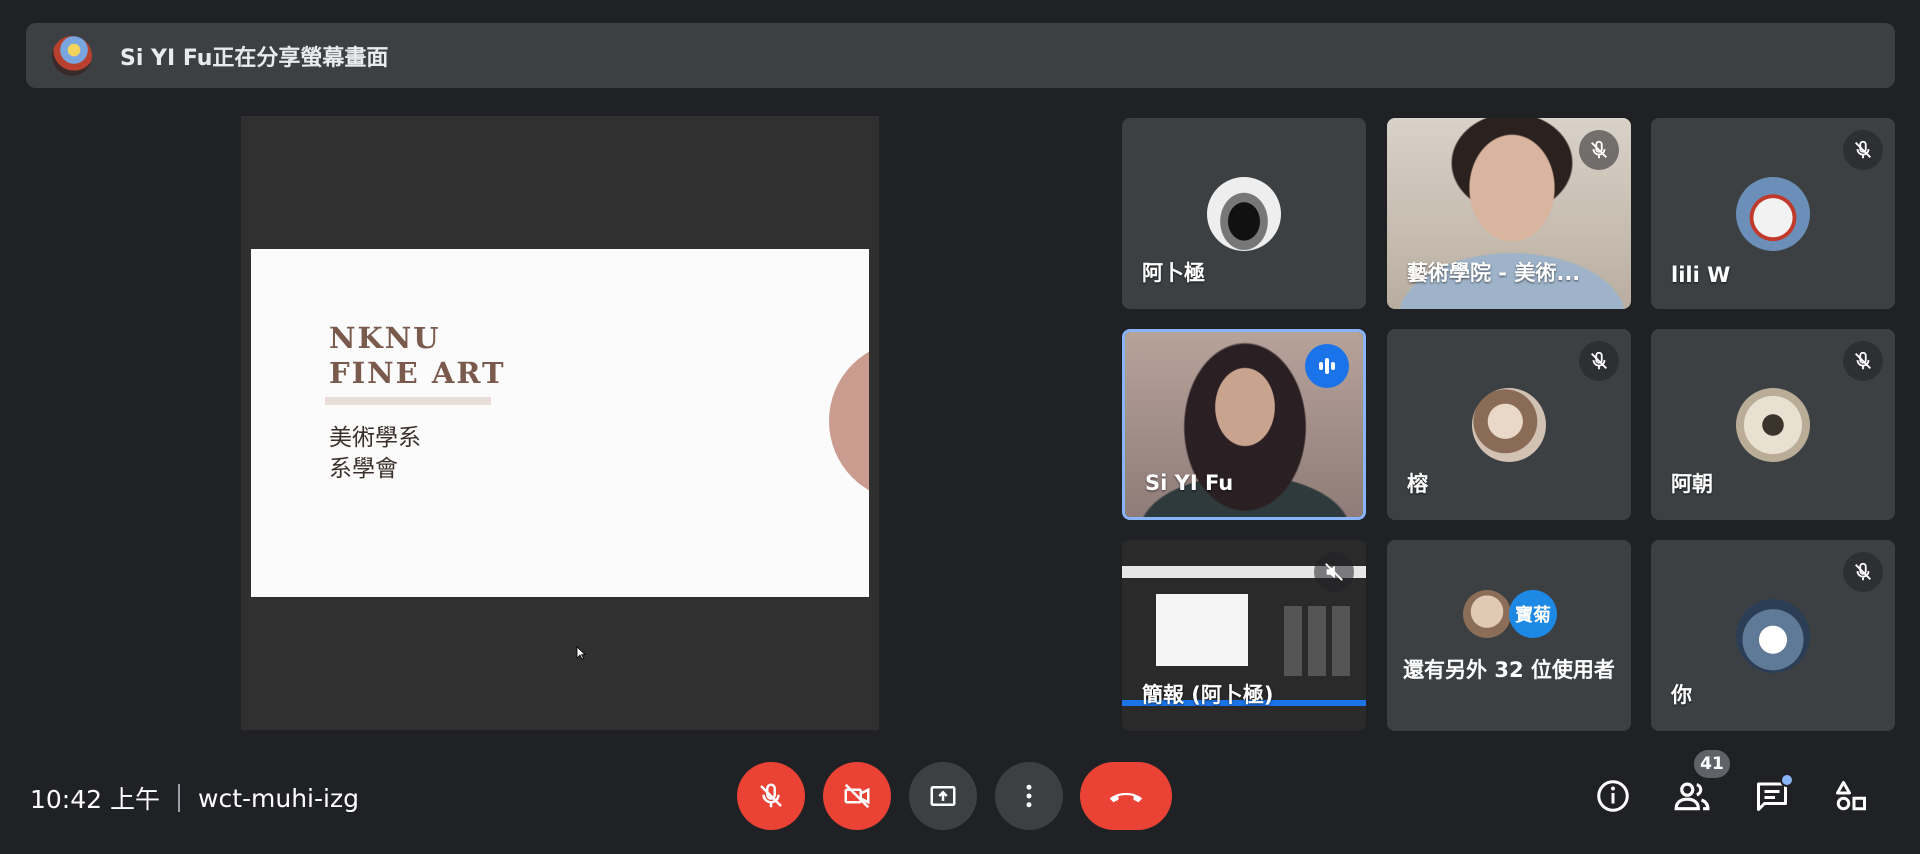 The image size is (1920, 854). I want to click on participant-name: Si YI Fu, so click(1189, 483).